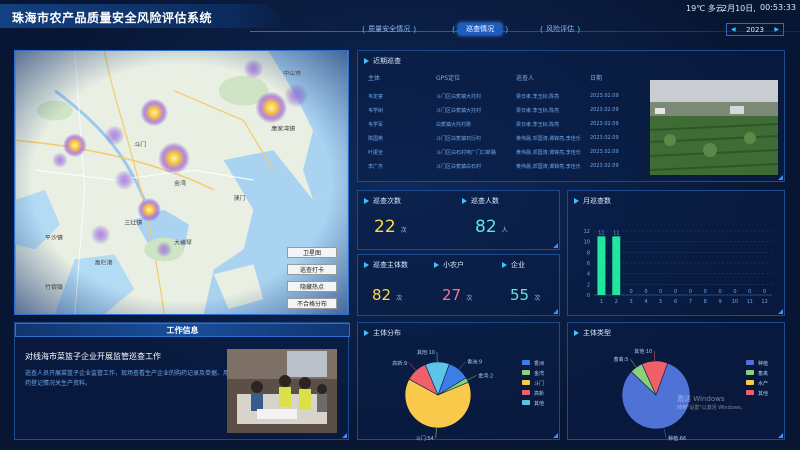 This screenshot has width=800, height=450. What do you see at coordinates (312, 286) in the screenshot?
I see `hide-hotspot-button: 隐藏热点` at bounding box center [312, 286].